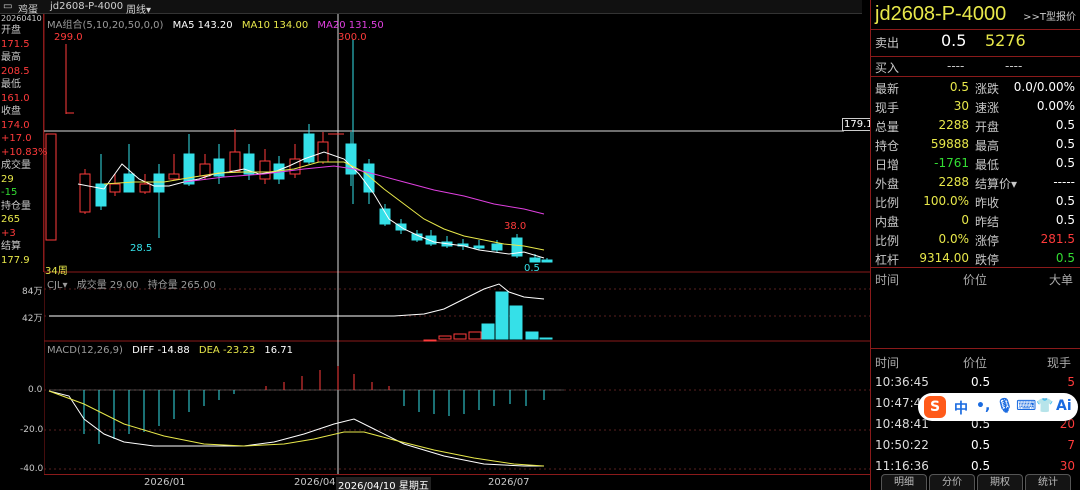  Describe the element at coordinates (961, 106) in the screenshot. I see `quote-value: 30` at that location.